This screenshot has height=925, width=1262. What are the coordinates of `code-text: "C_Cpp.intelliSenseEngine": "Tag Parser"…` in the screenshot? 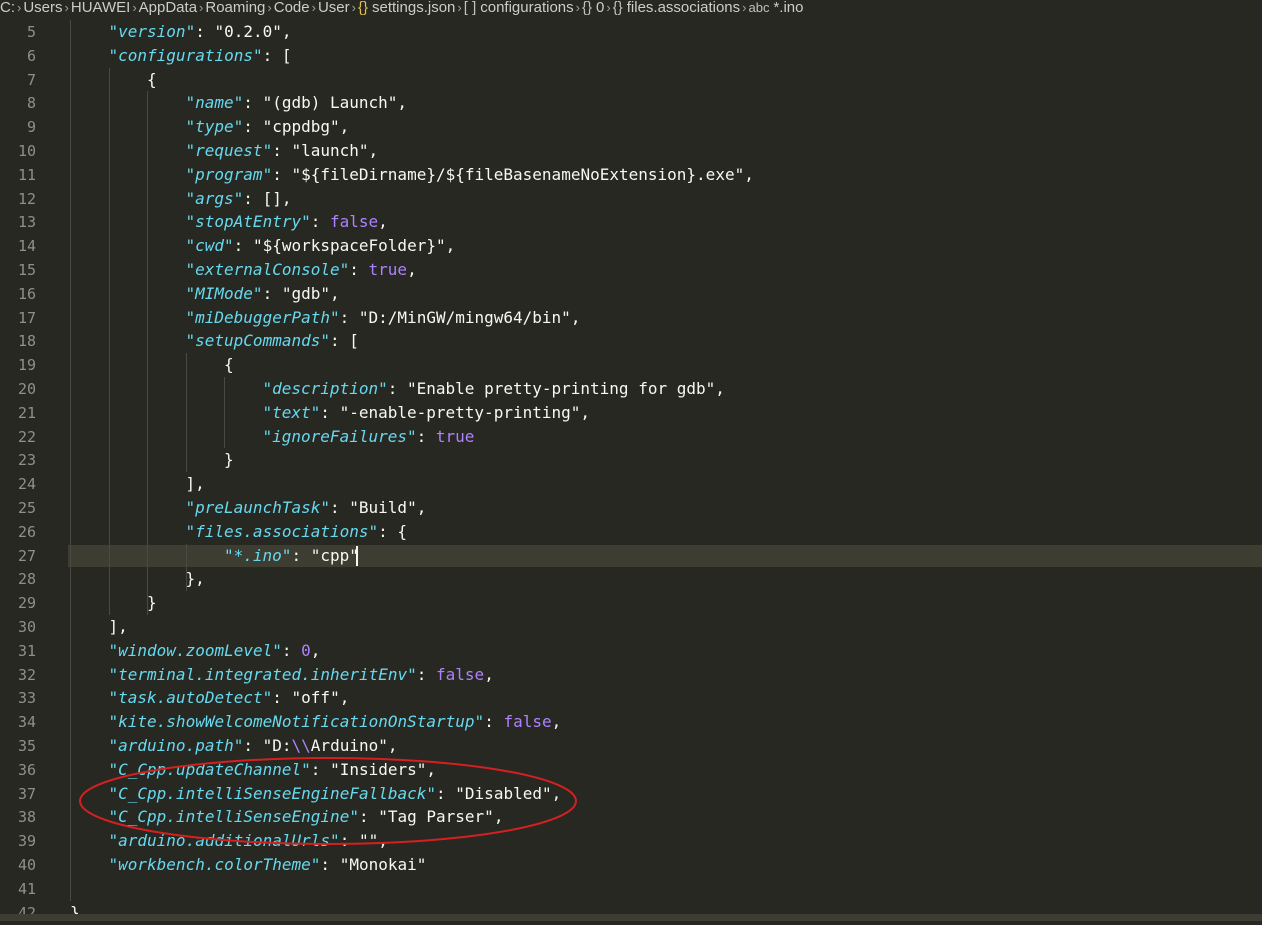 It's located at (306, 817).